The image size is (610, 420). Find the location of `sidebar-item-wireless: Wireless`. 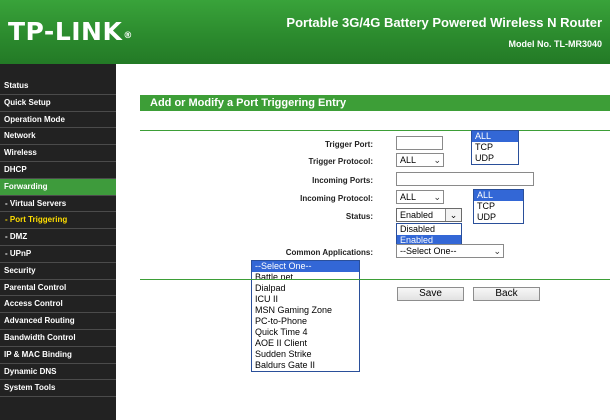

sidebar-item-wireless: Wireless is located at coordinates (58, 153).